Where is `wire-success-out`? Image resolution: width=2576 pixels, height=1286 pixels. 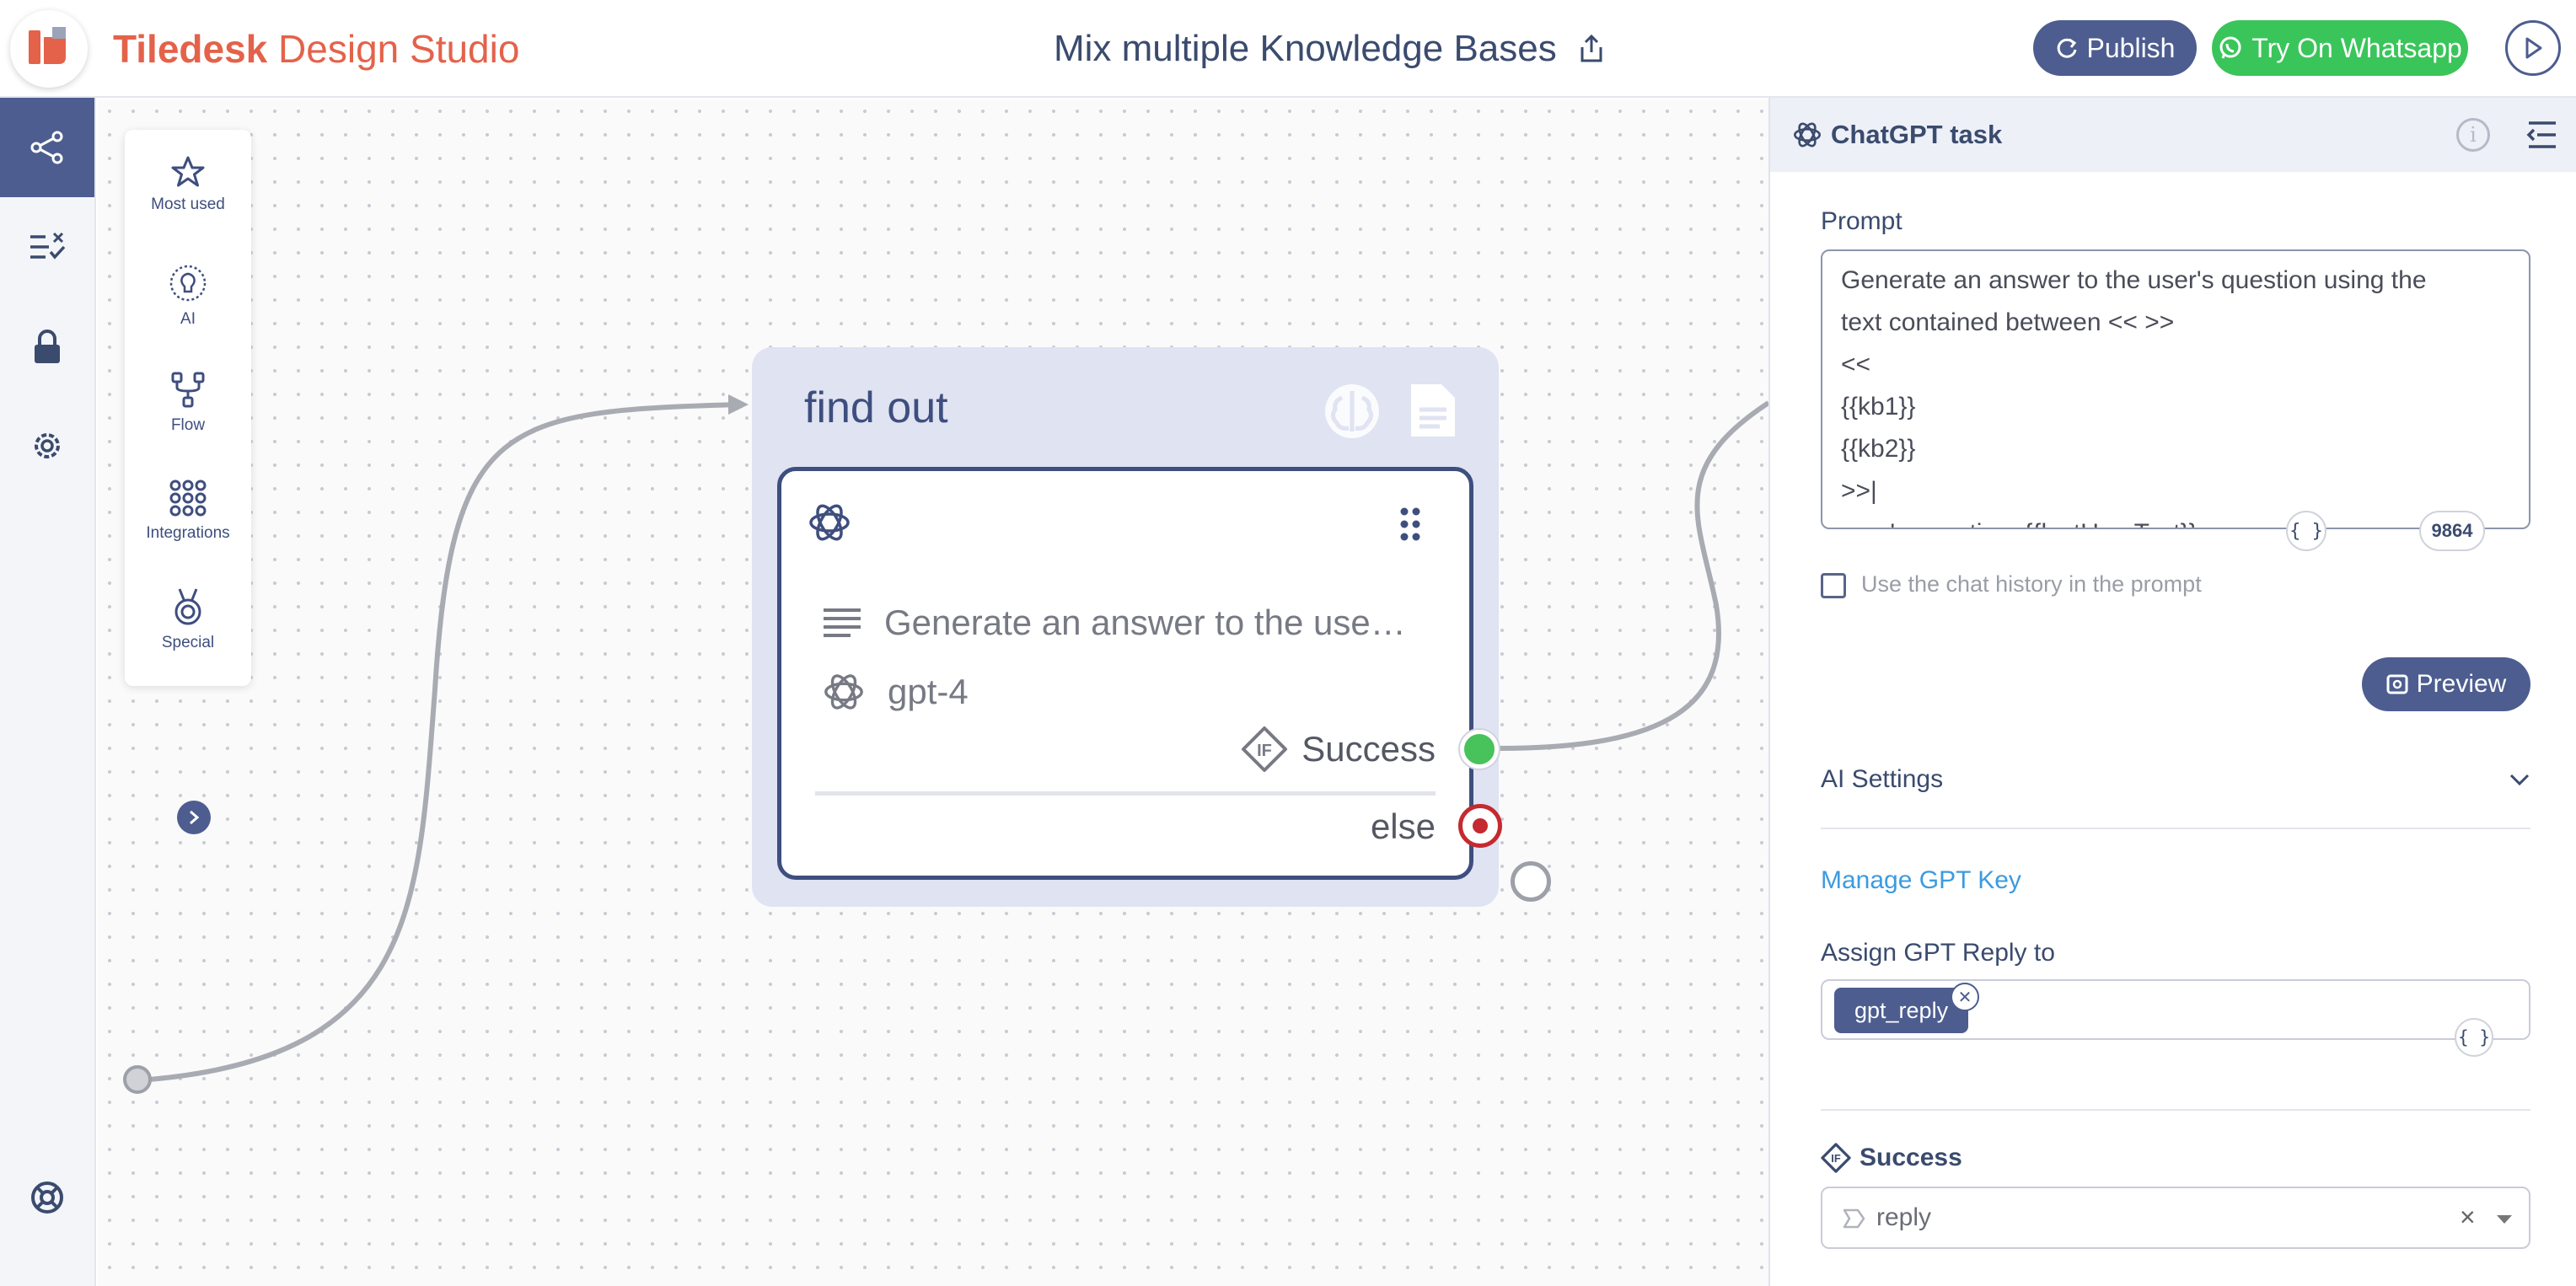
wire-success-out is located at coordinates (1633, 575).